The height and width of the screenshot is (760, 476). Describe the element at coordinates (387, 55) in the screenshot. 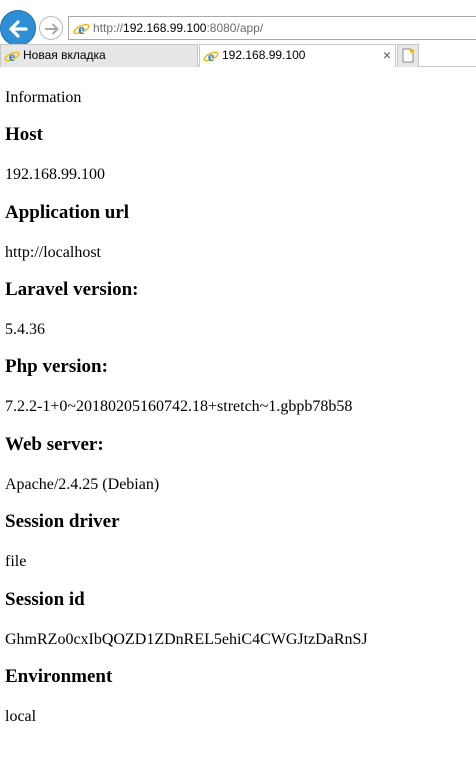

I see `close-icon: ×` at that location.